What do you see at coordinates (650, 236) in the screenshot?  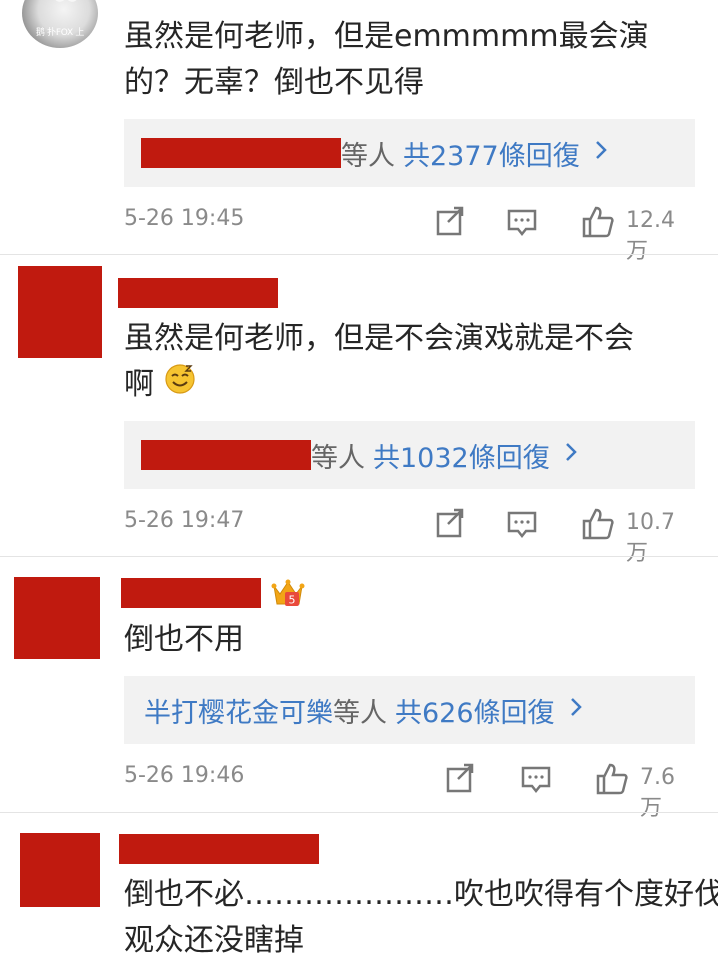 I see `like-count: 12.4万` at bounding box center [650, 236].